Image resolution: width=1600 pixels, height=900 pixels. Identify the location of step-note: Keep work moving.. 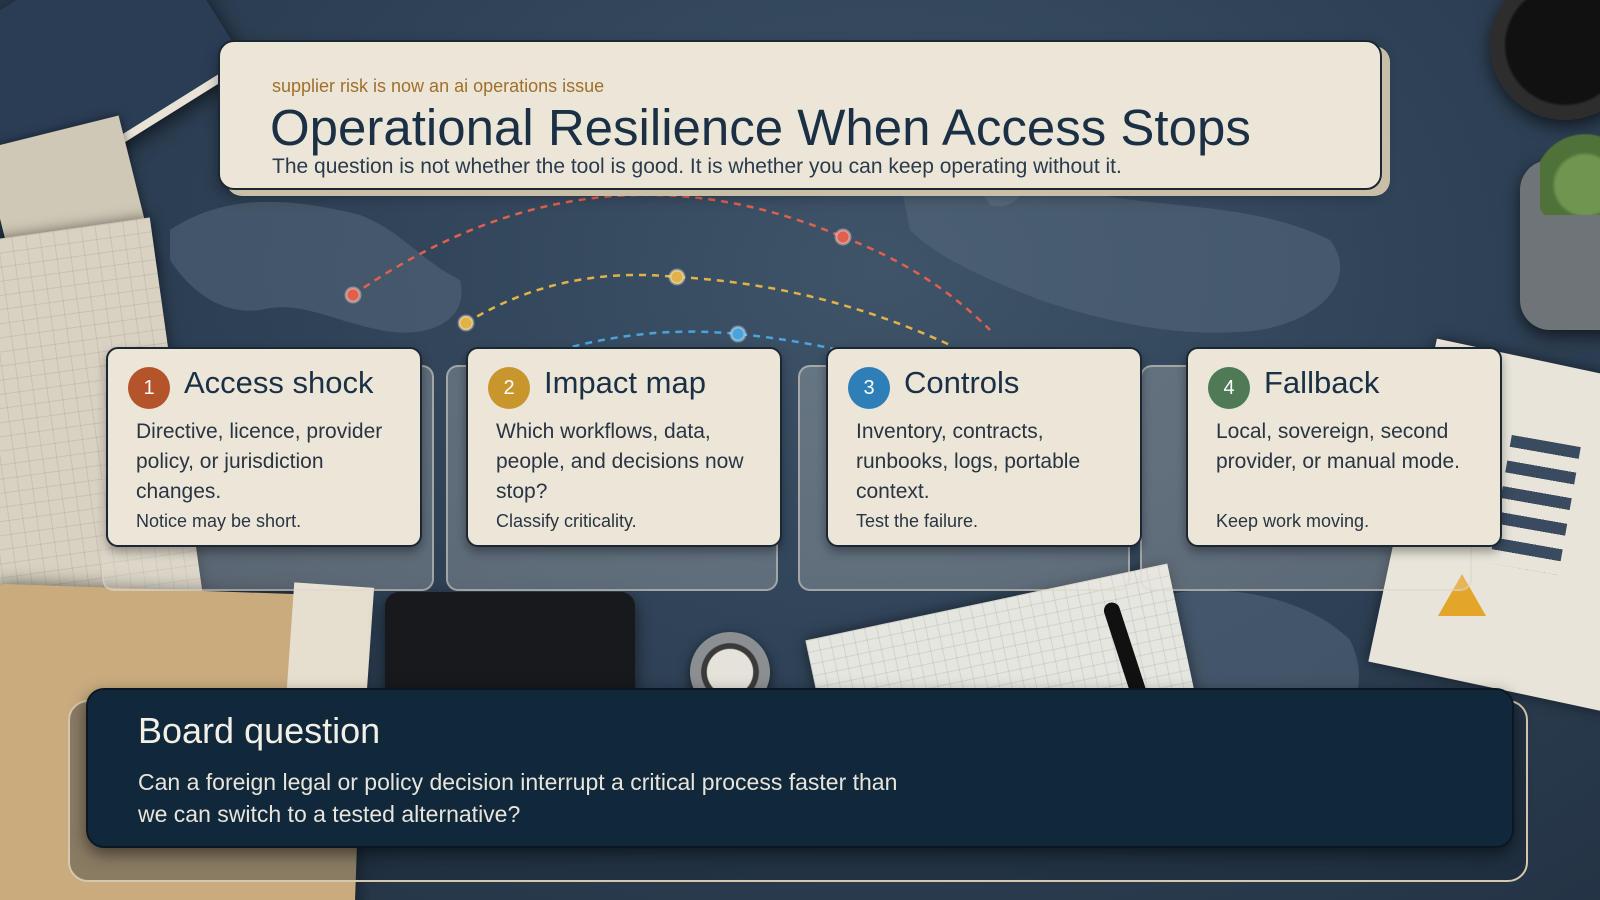
(1293, 521).